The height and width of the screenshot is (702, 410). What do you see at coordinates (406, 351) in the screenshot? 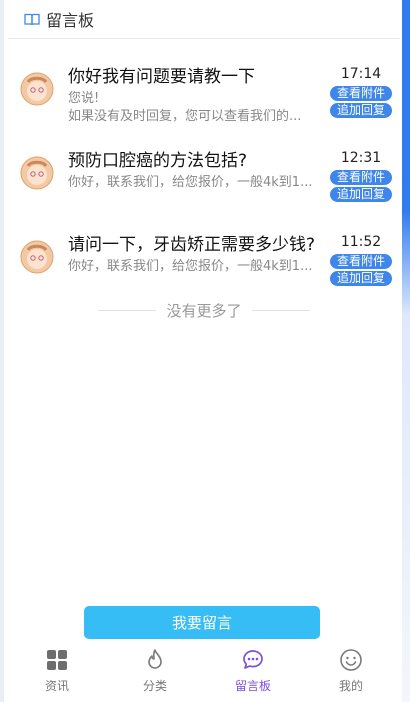
I see `scroll-edge` at bounding box center [406, 351].